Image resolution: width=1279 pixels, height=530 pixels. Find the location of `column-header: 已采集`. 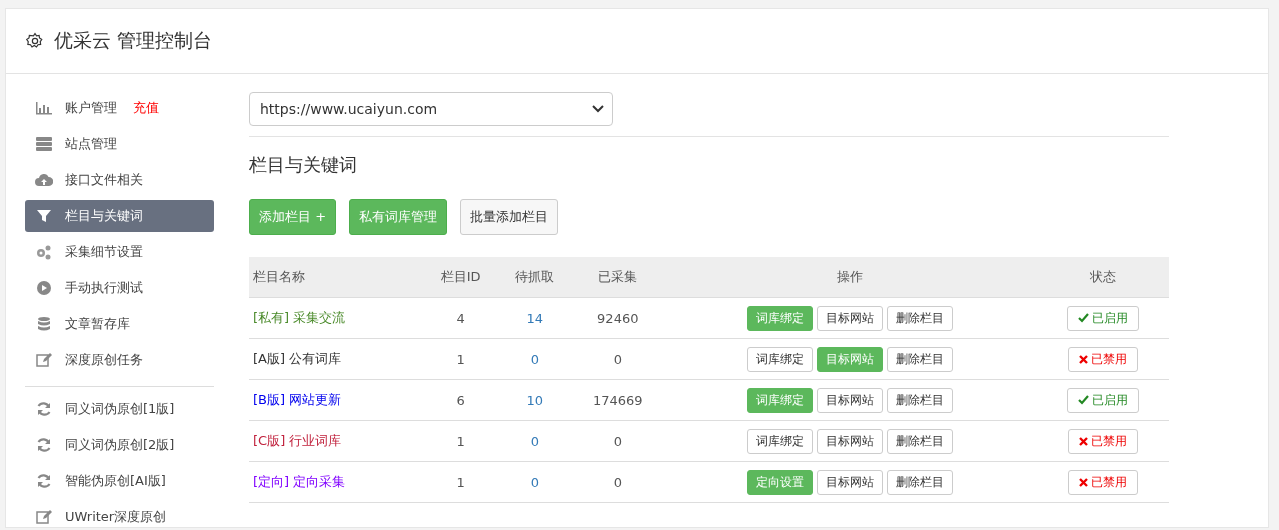

column-header: 已采集 is located at coordinates (617, 277).